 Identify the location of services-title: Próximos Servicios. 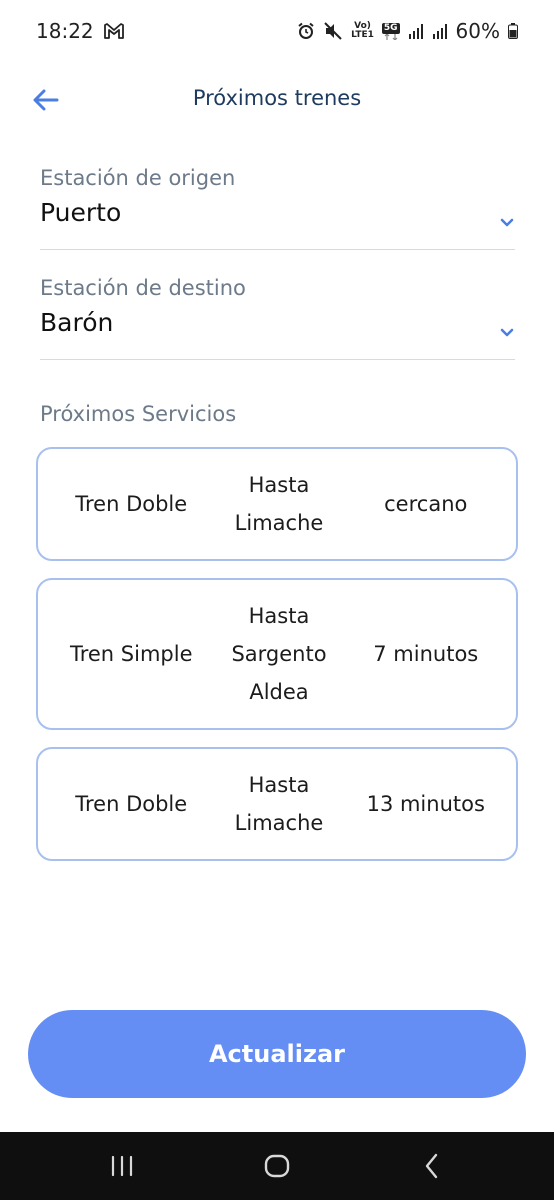
(138, 414).